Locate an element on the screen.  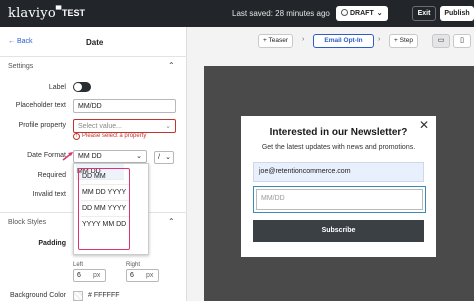
status-dropdown: DRAFT ⌄ is located at coordinates (362, 13).